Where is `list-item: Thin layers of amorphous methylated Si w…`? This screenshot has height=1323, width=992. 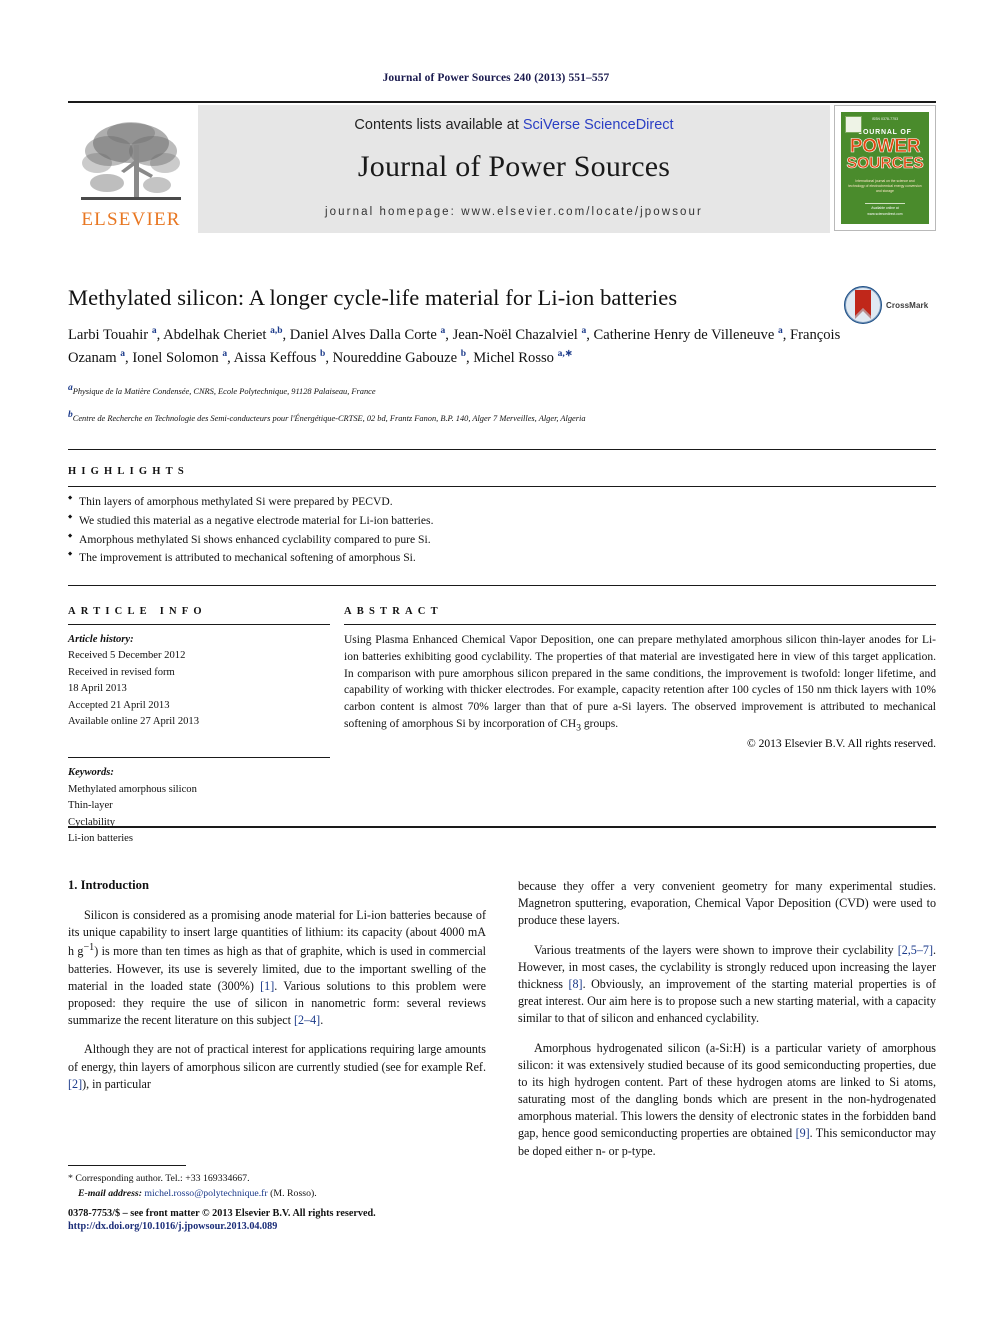 list-item: Thin layers of amorphous methylated Si w… is located at coordinates (502, 502).